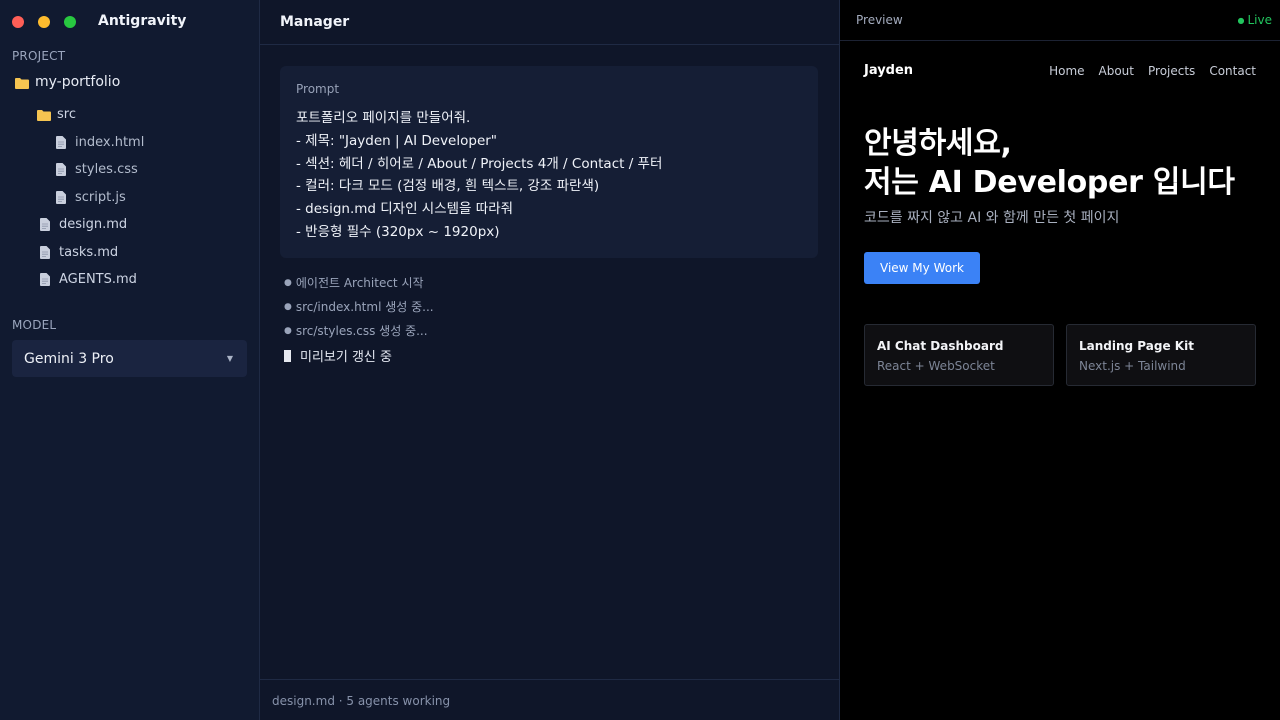 The width and height of the screenshot is (1280, 720). I want to click on site-nav-about: About, so click(1116, 71).